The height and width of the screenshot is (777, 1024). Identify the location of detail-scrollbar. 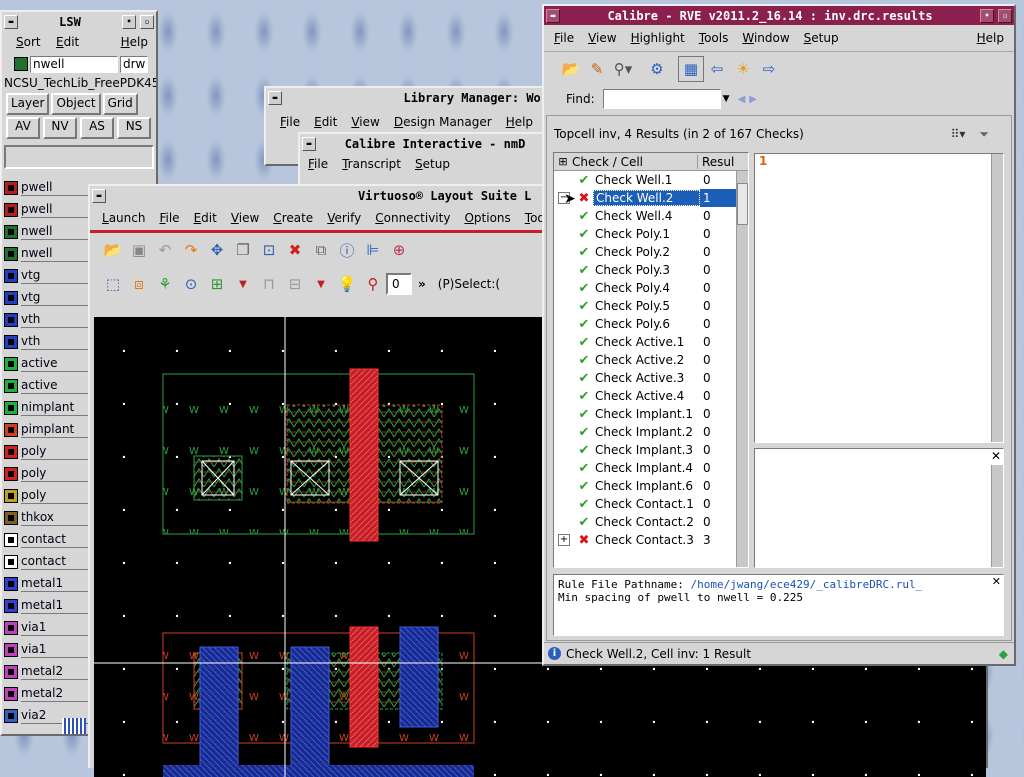
(997, 298).